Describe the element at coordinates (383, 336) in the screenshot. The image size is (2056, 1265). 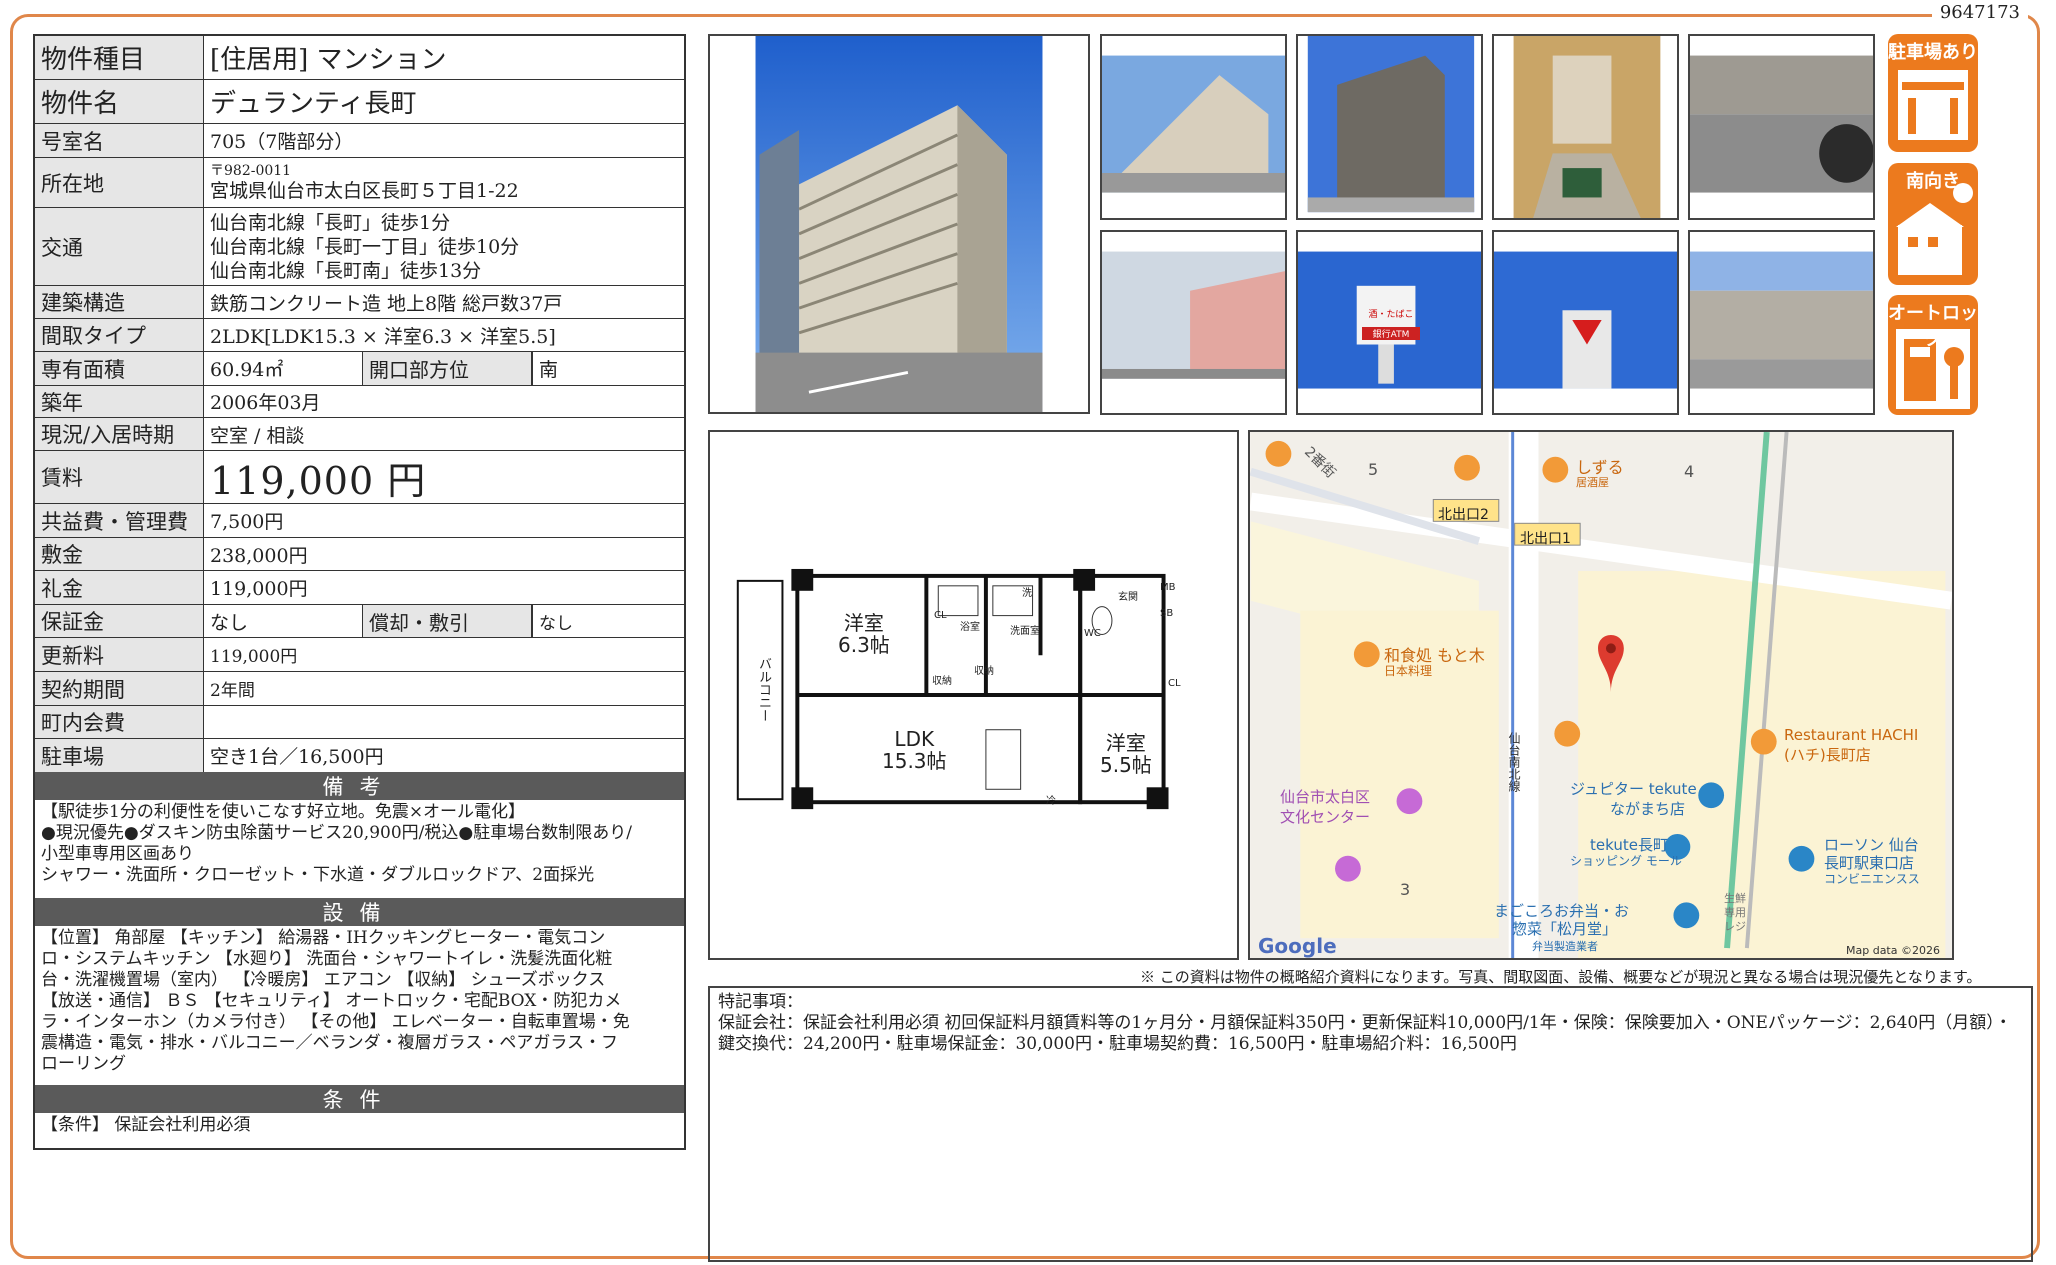
I see `layout-value: 2LDK[LDK15.3 × 洋室6.3 × 洋室5.5]` at that location.